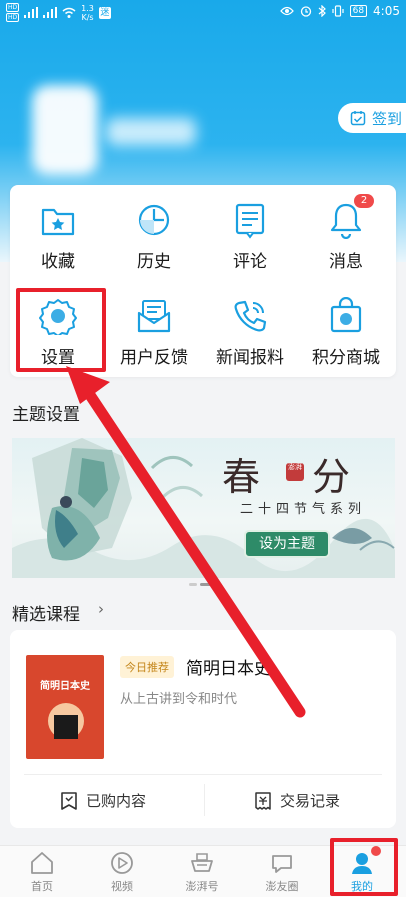 The image size is (406, 897). I want to click on history-button: 历史, so click(154, 230).